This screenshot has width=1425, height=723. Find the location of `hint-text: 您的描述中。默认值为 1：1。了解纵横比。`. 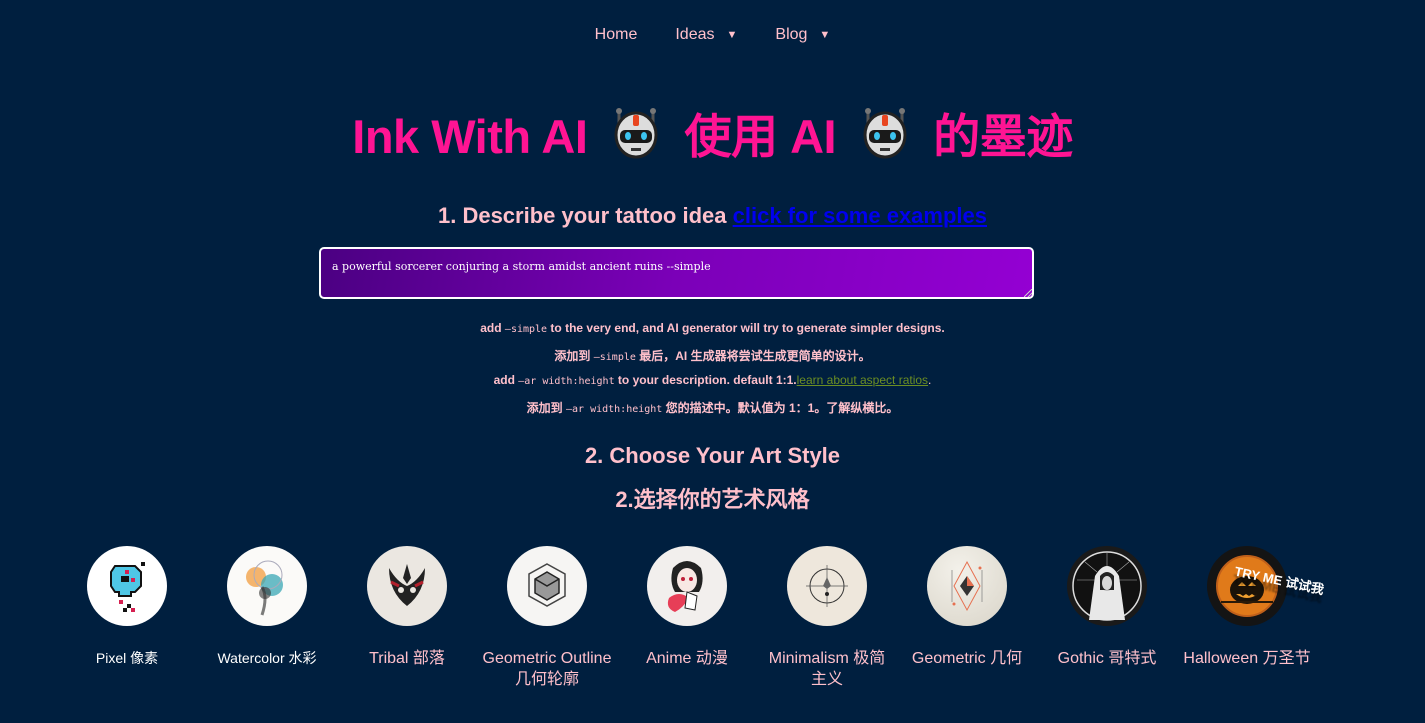

hint-text: 您的描述中。默认值为 1：1。了解纵横比。 is located at coordinates (780, 408).